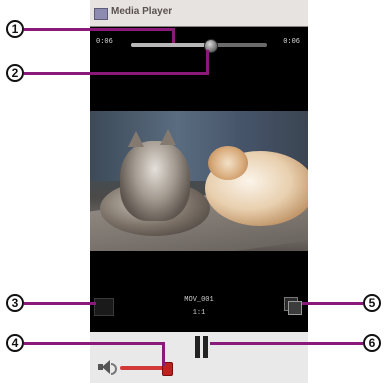 The width and height of the screenshot is (391, 383). I want to click on callout-4: 4, so click(15, 343).